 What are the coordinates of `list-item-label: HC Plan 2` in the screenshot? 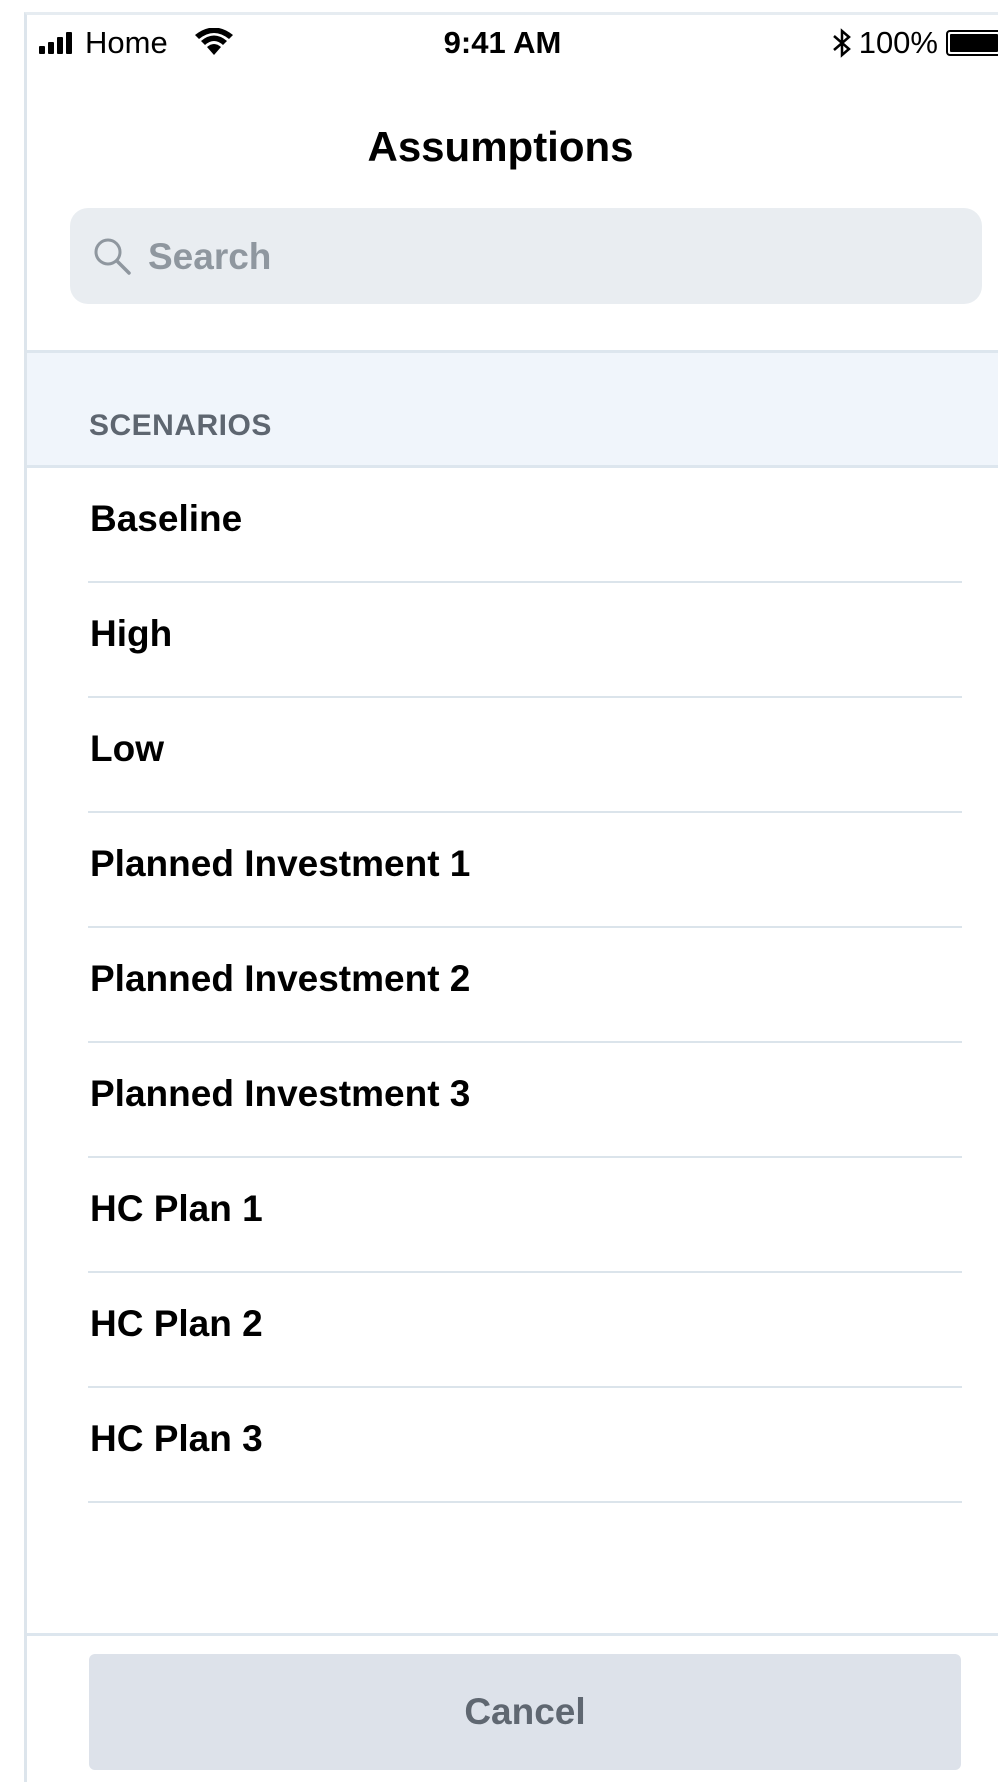 It's located at (176, 1323).